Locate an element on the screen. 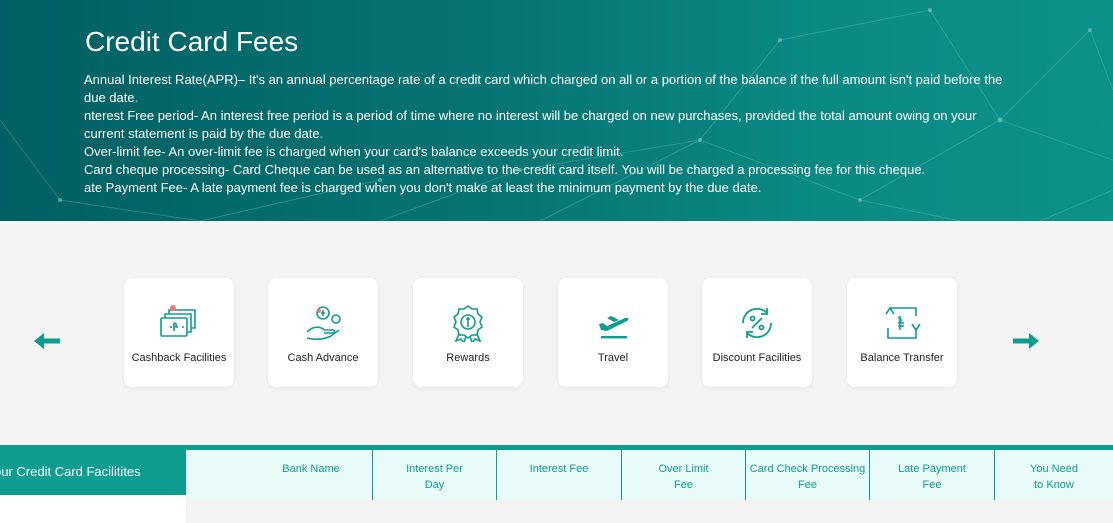 Image resolution: width=1113 pixels, height=523 pixels. rewards-icon is located at coordinates (468, 323).